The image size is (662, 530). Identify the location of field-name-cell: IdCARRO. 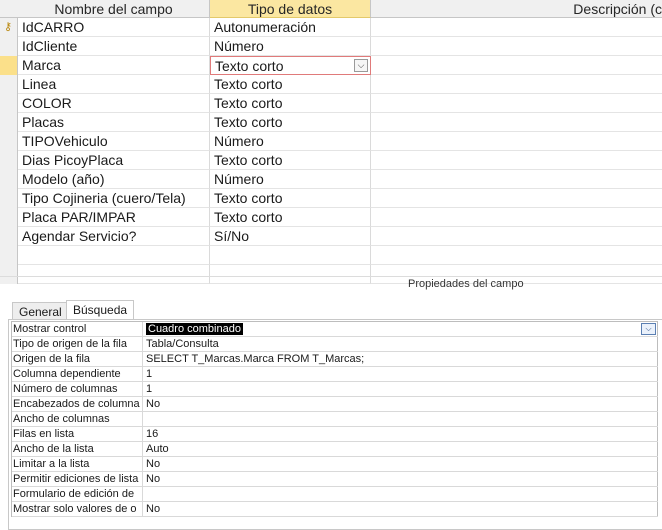
(114, 27).